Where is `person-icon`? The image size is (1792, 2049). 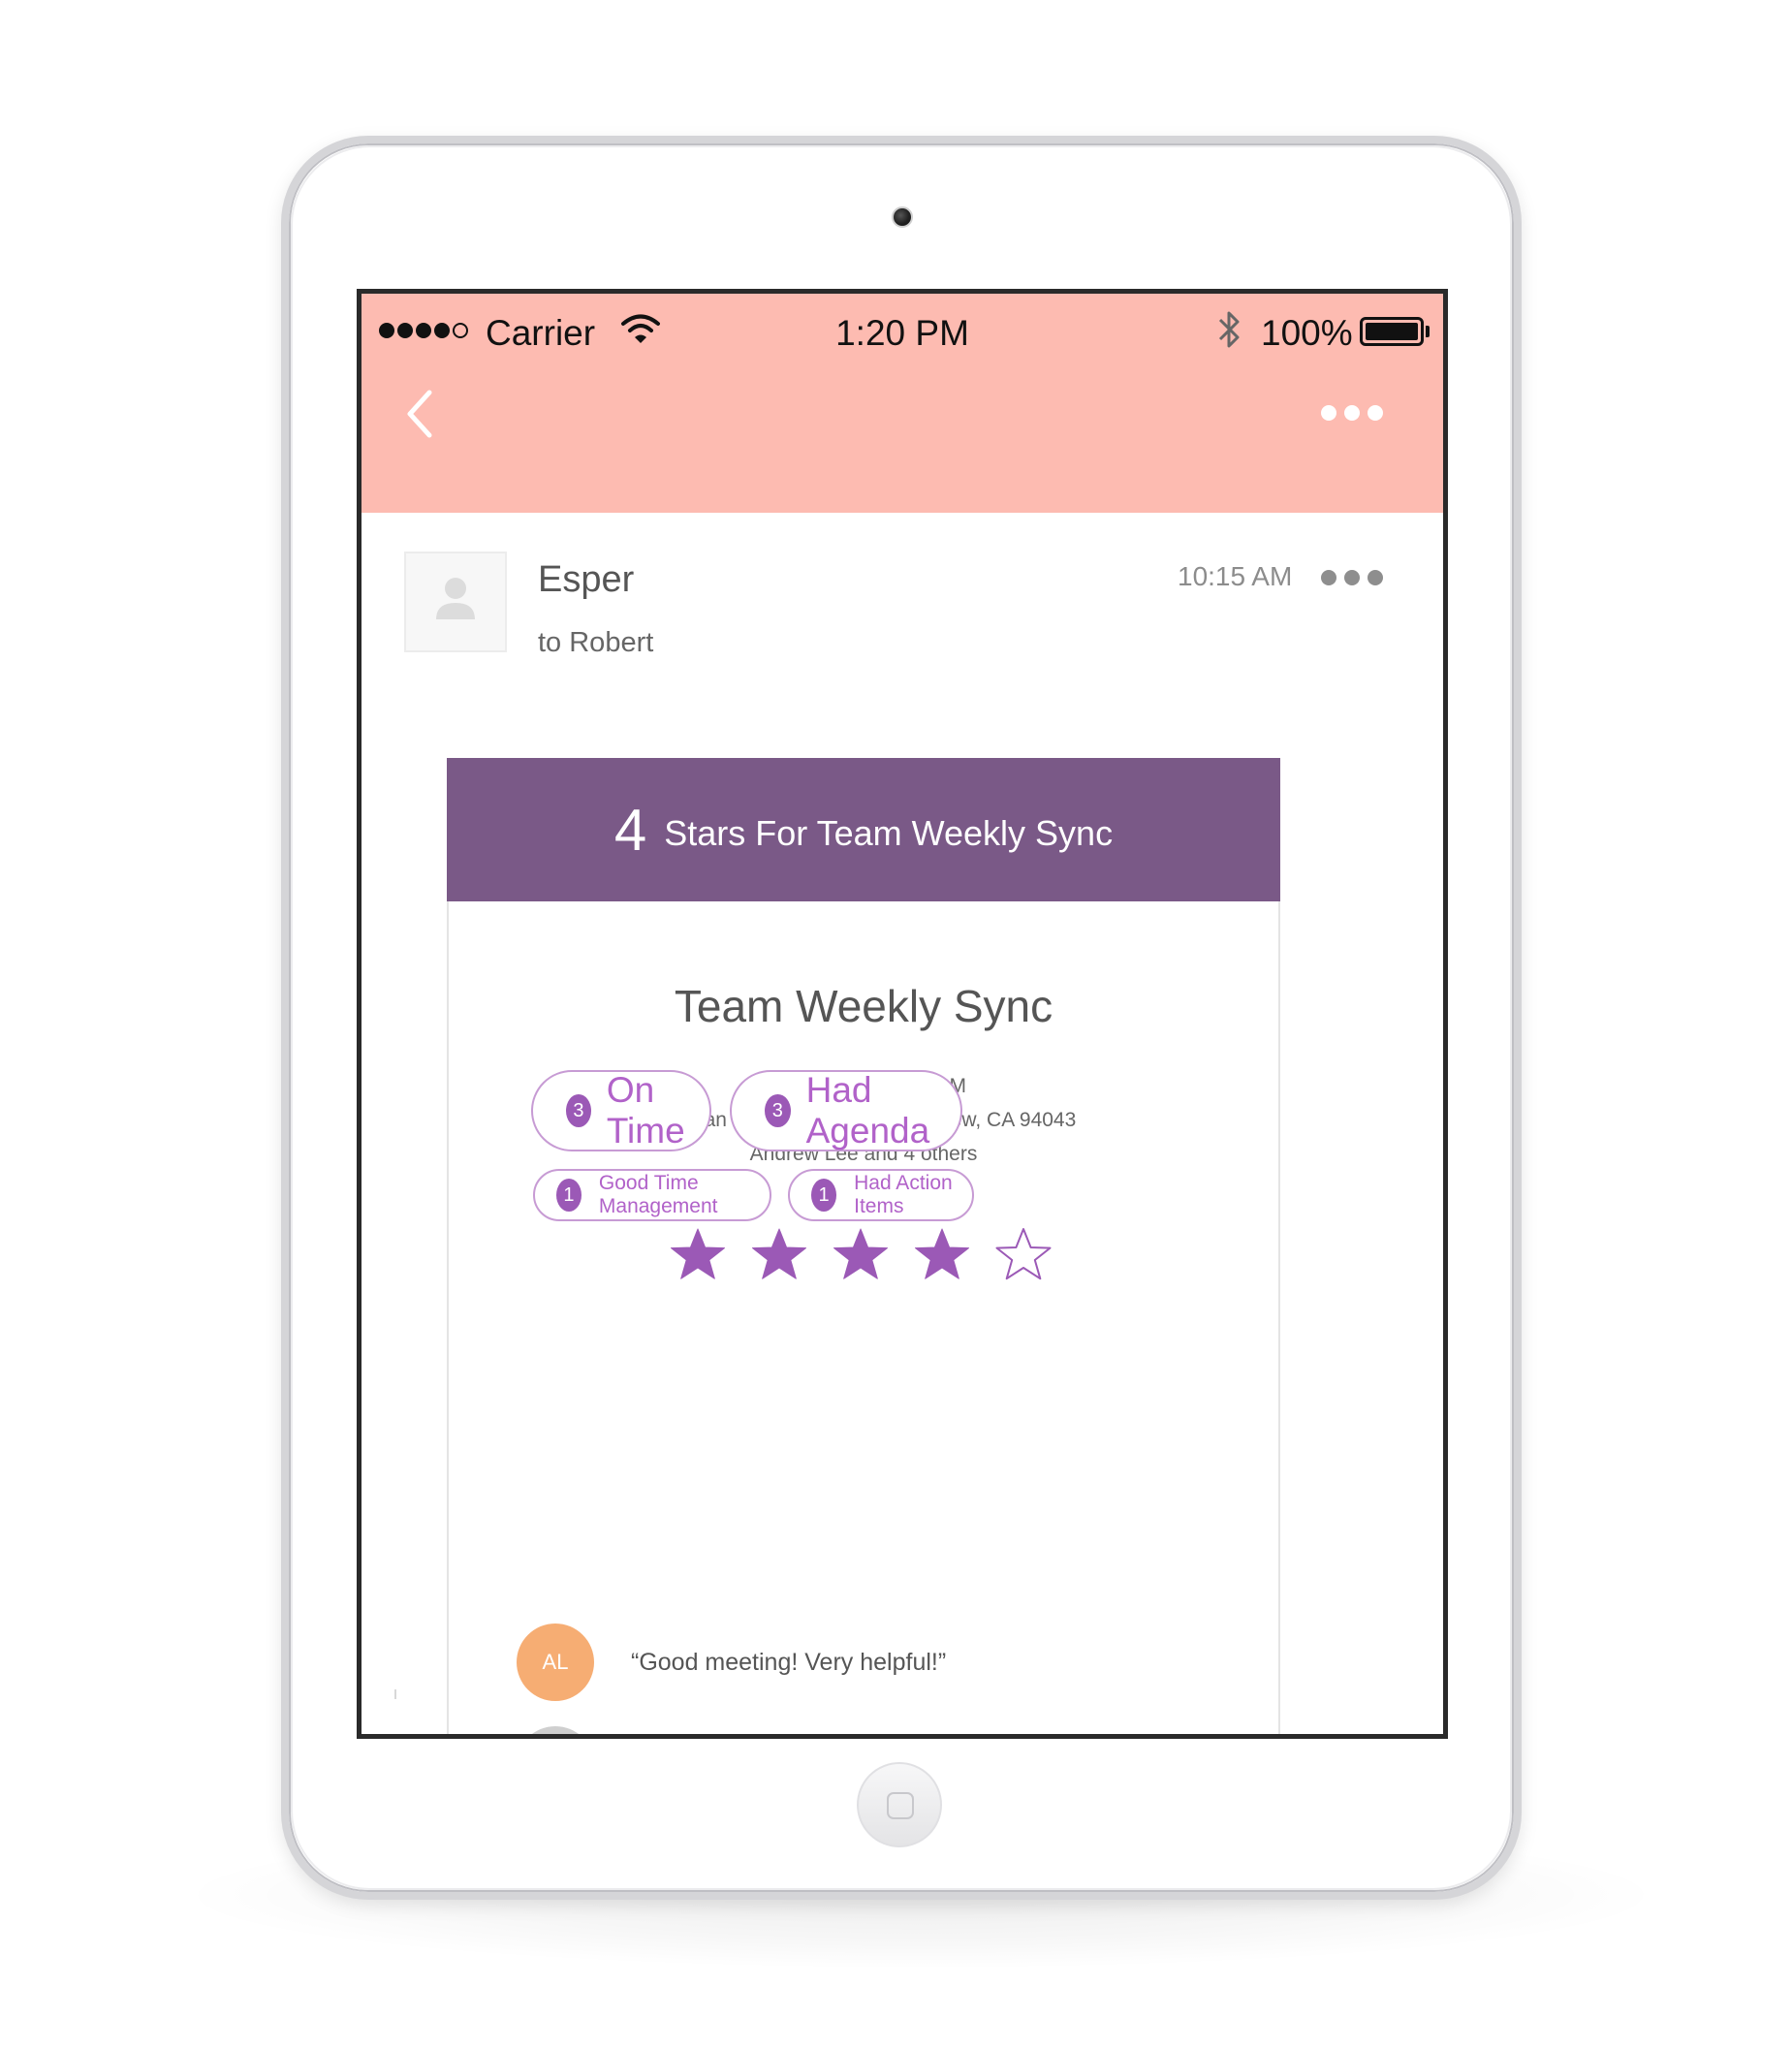
person-icon is located at coordinates (455, 598).